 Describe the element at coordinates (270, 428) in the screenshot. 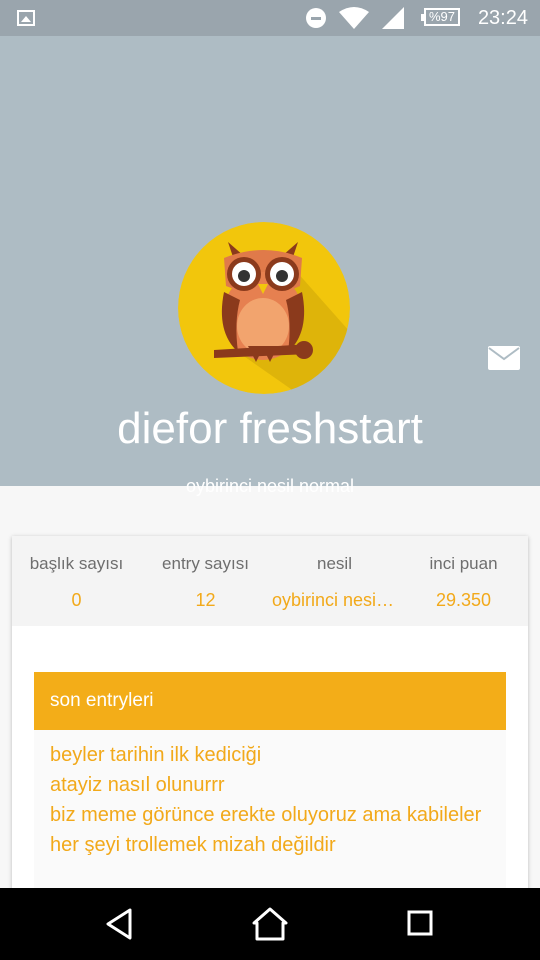

I see `username: diefor freshstart` at that location.